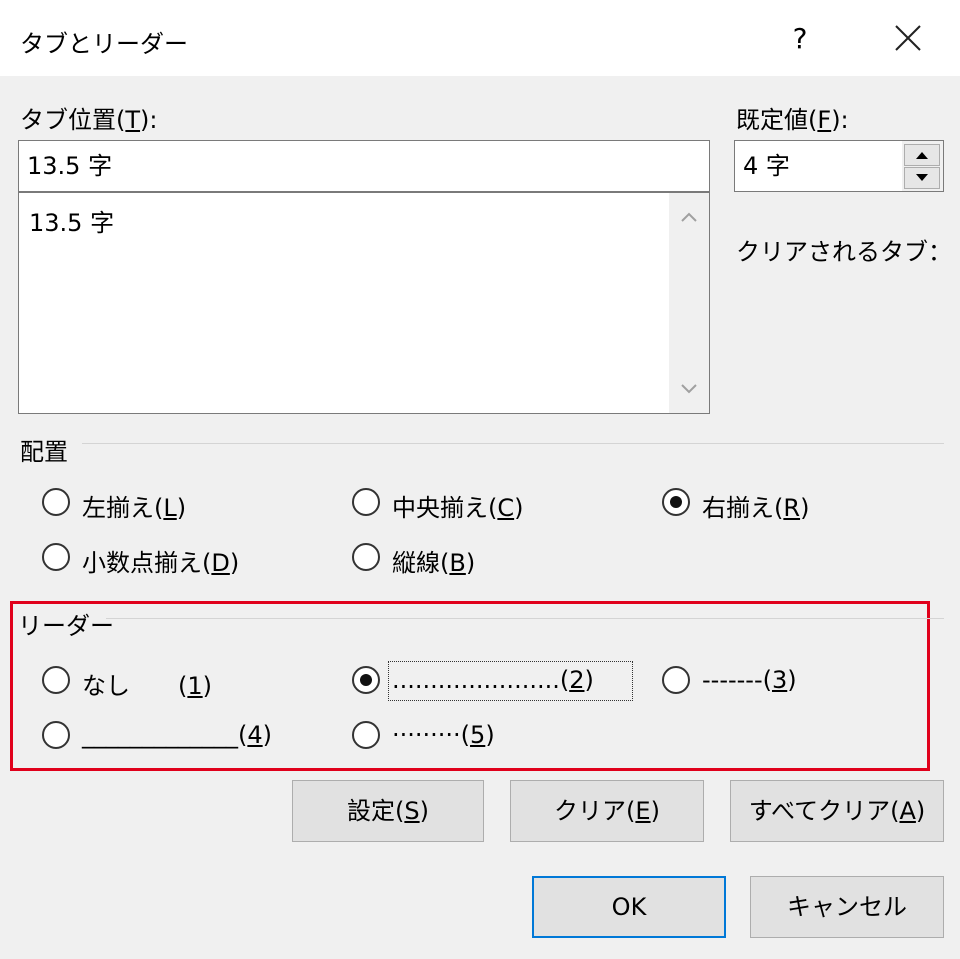  I want to click on tabs-to-clear-label: クリアされるタブ：, so click(844, 252).